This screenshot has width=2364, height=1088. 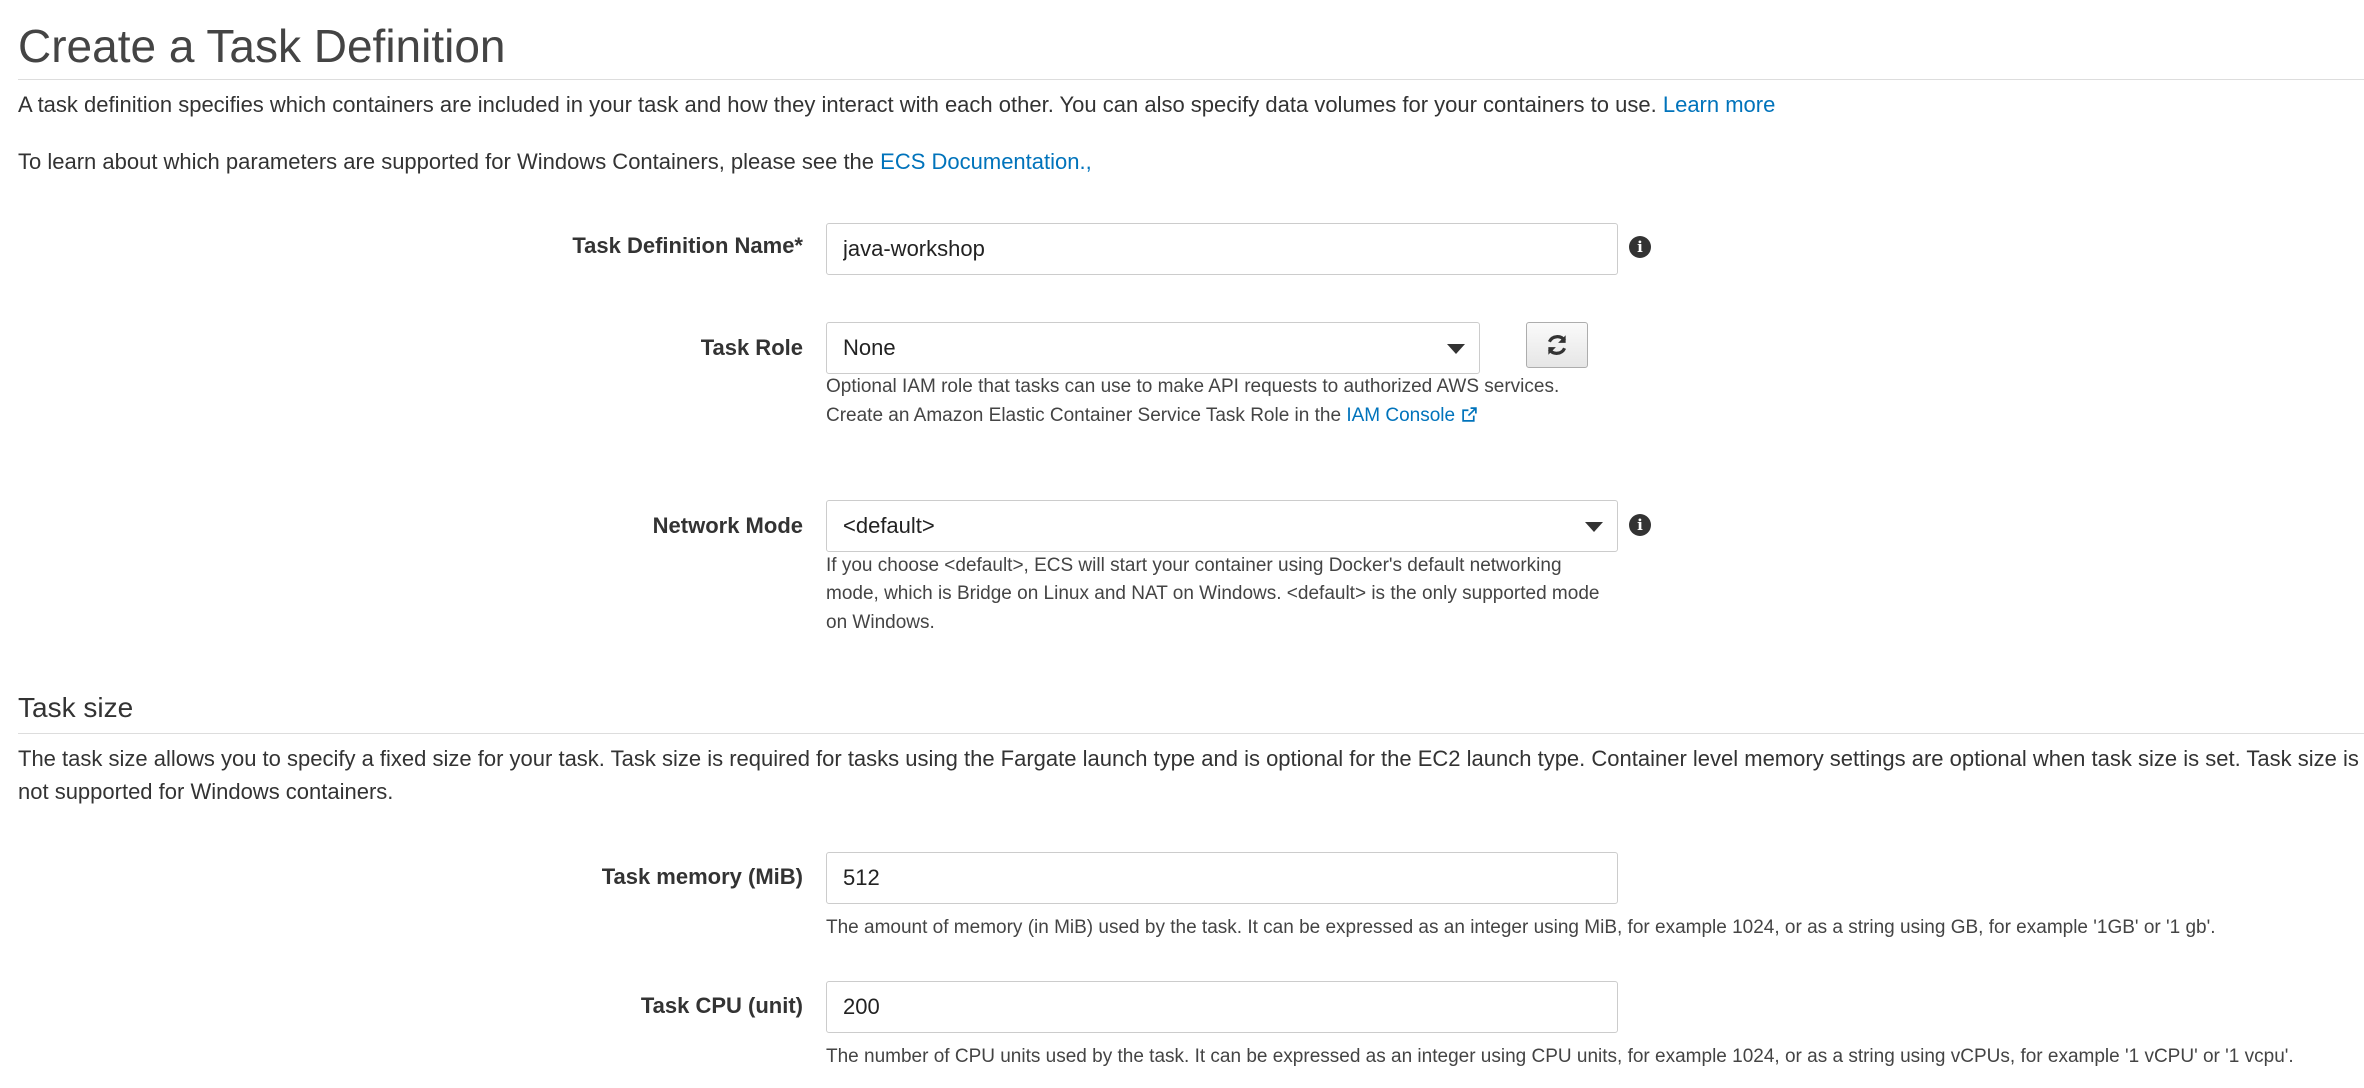 I want to click on iam-console-link: IAM Console, so click(x=1412, y=415).